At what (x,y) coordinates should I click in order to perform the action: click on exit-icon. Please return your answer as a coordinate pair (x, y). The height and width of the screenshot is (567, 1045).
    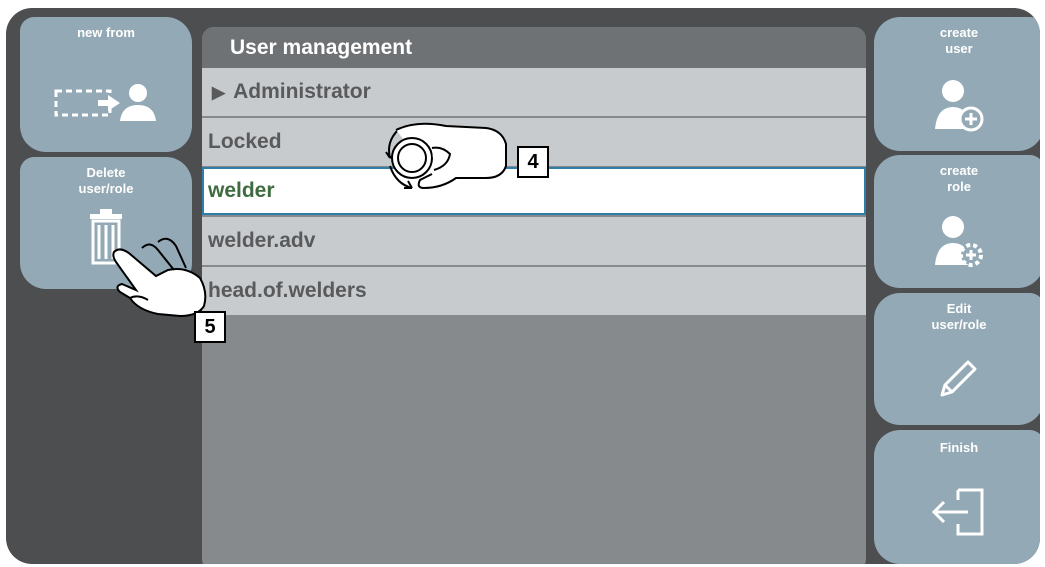
    Looking at the image, I should click on (957, 512).